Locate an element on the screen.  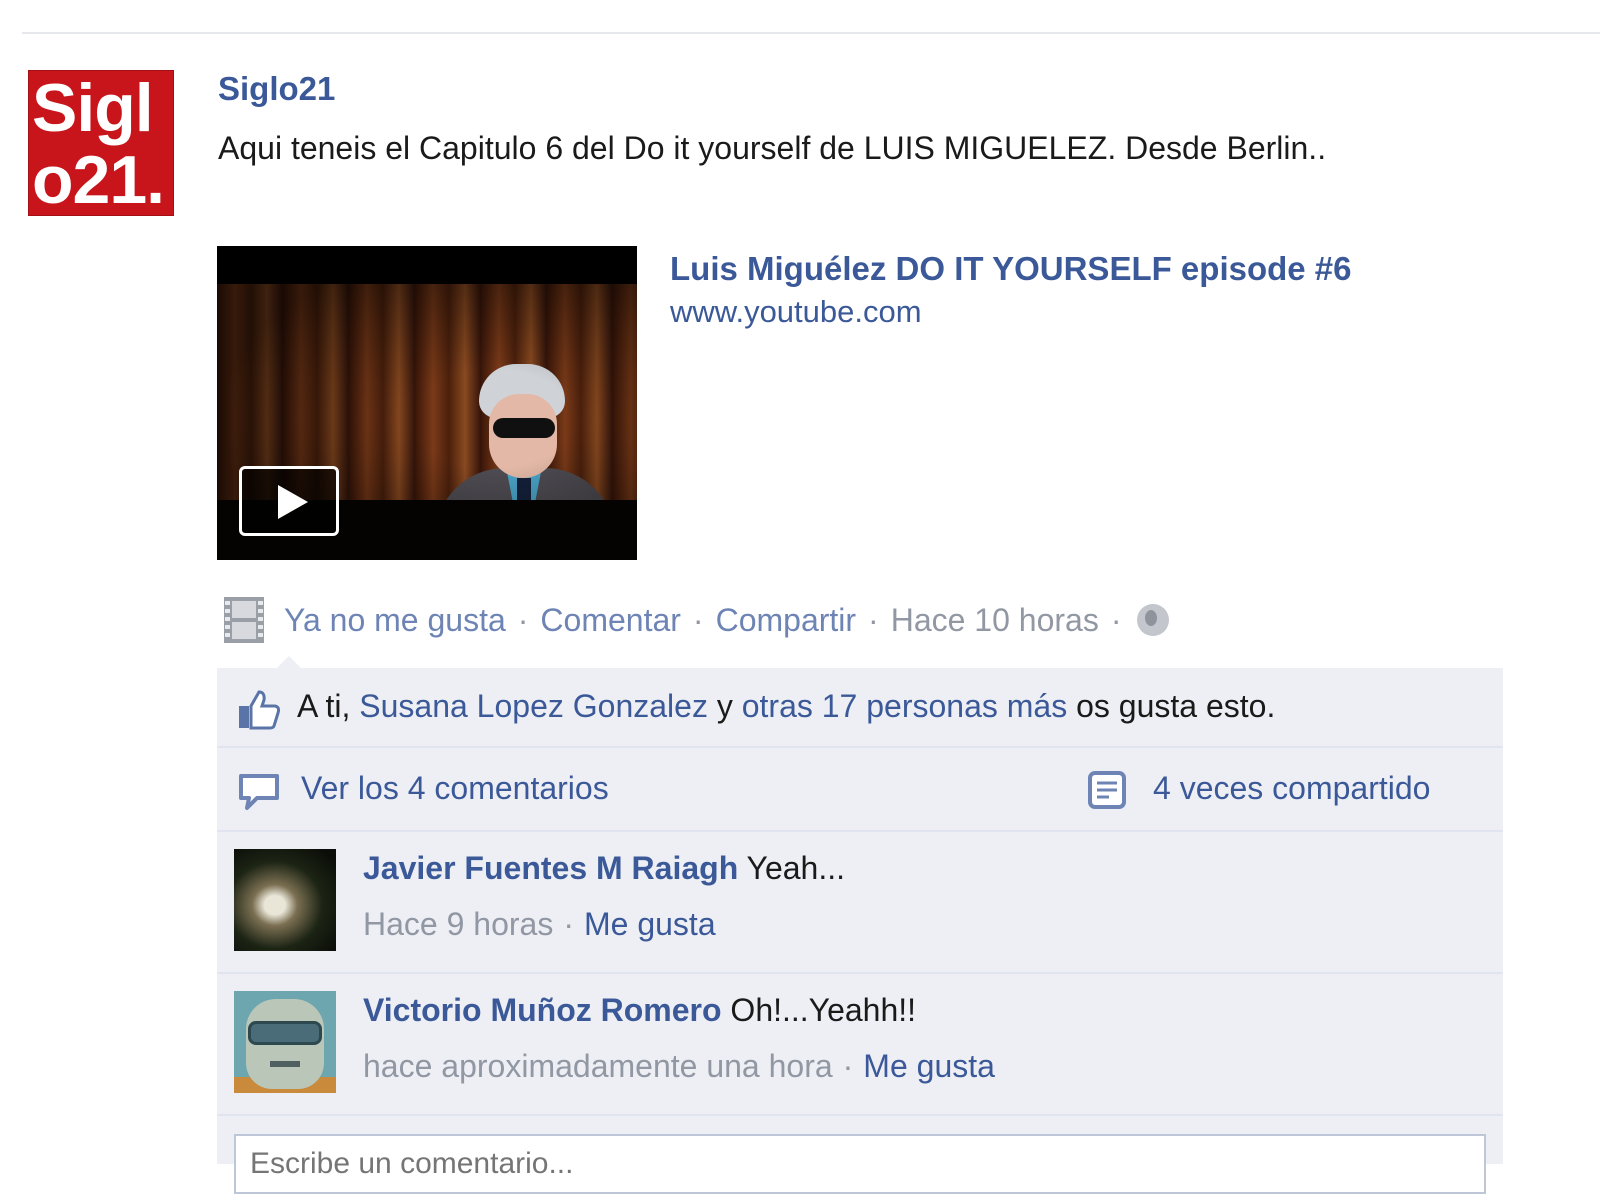
play-button is located at coordinates (289, 501).